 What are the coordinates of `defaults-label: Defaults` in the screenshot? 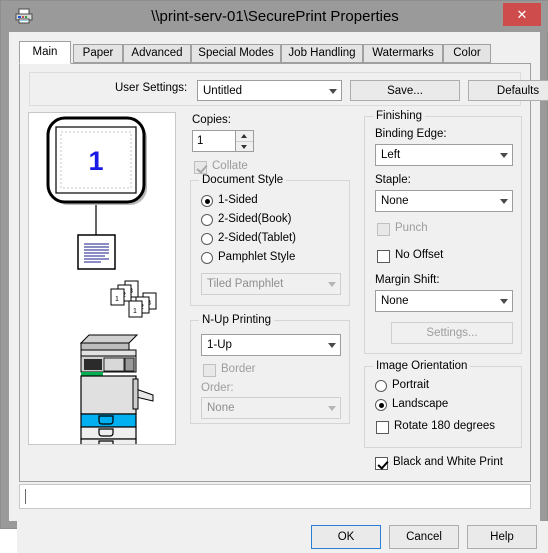 It's located at (518, 90).